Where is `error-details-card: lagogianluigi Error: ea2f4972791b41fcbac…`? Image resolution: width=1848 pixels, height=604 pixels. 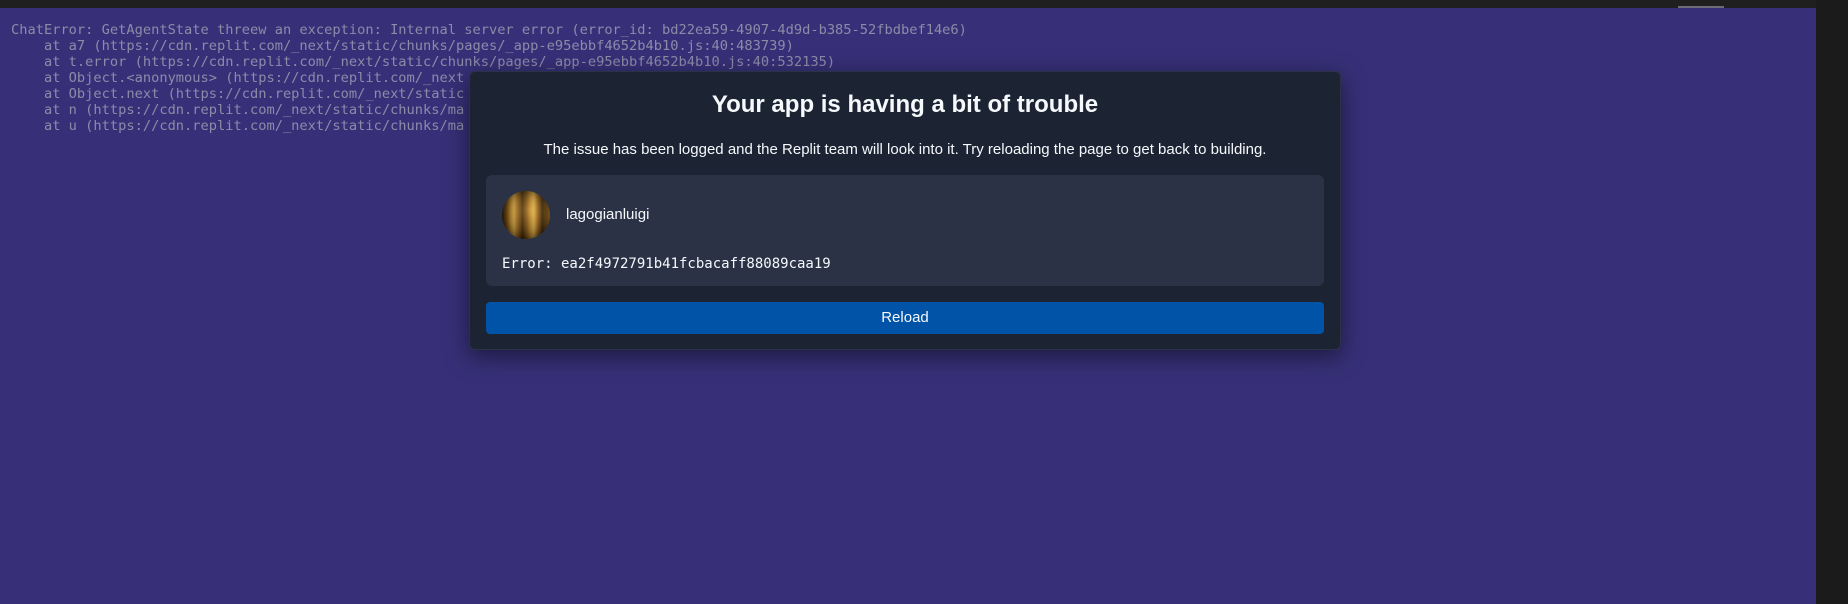
error-details-card: lagogianluigi Error: ea2f4972791b41fcbac… is located at coordinates (905, 230).